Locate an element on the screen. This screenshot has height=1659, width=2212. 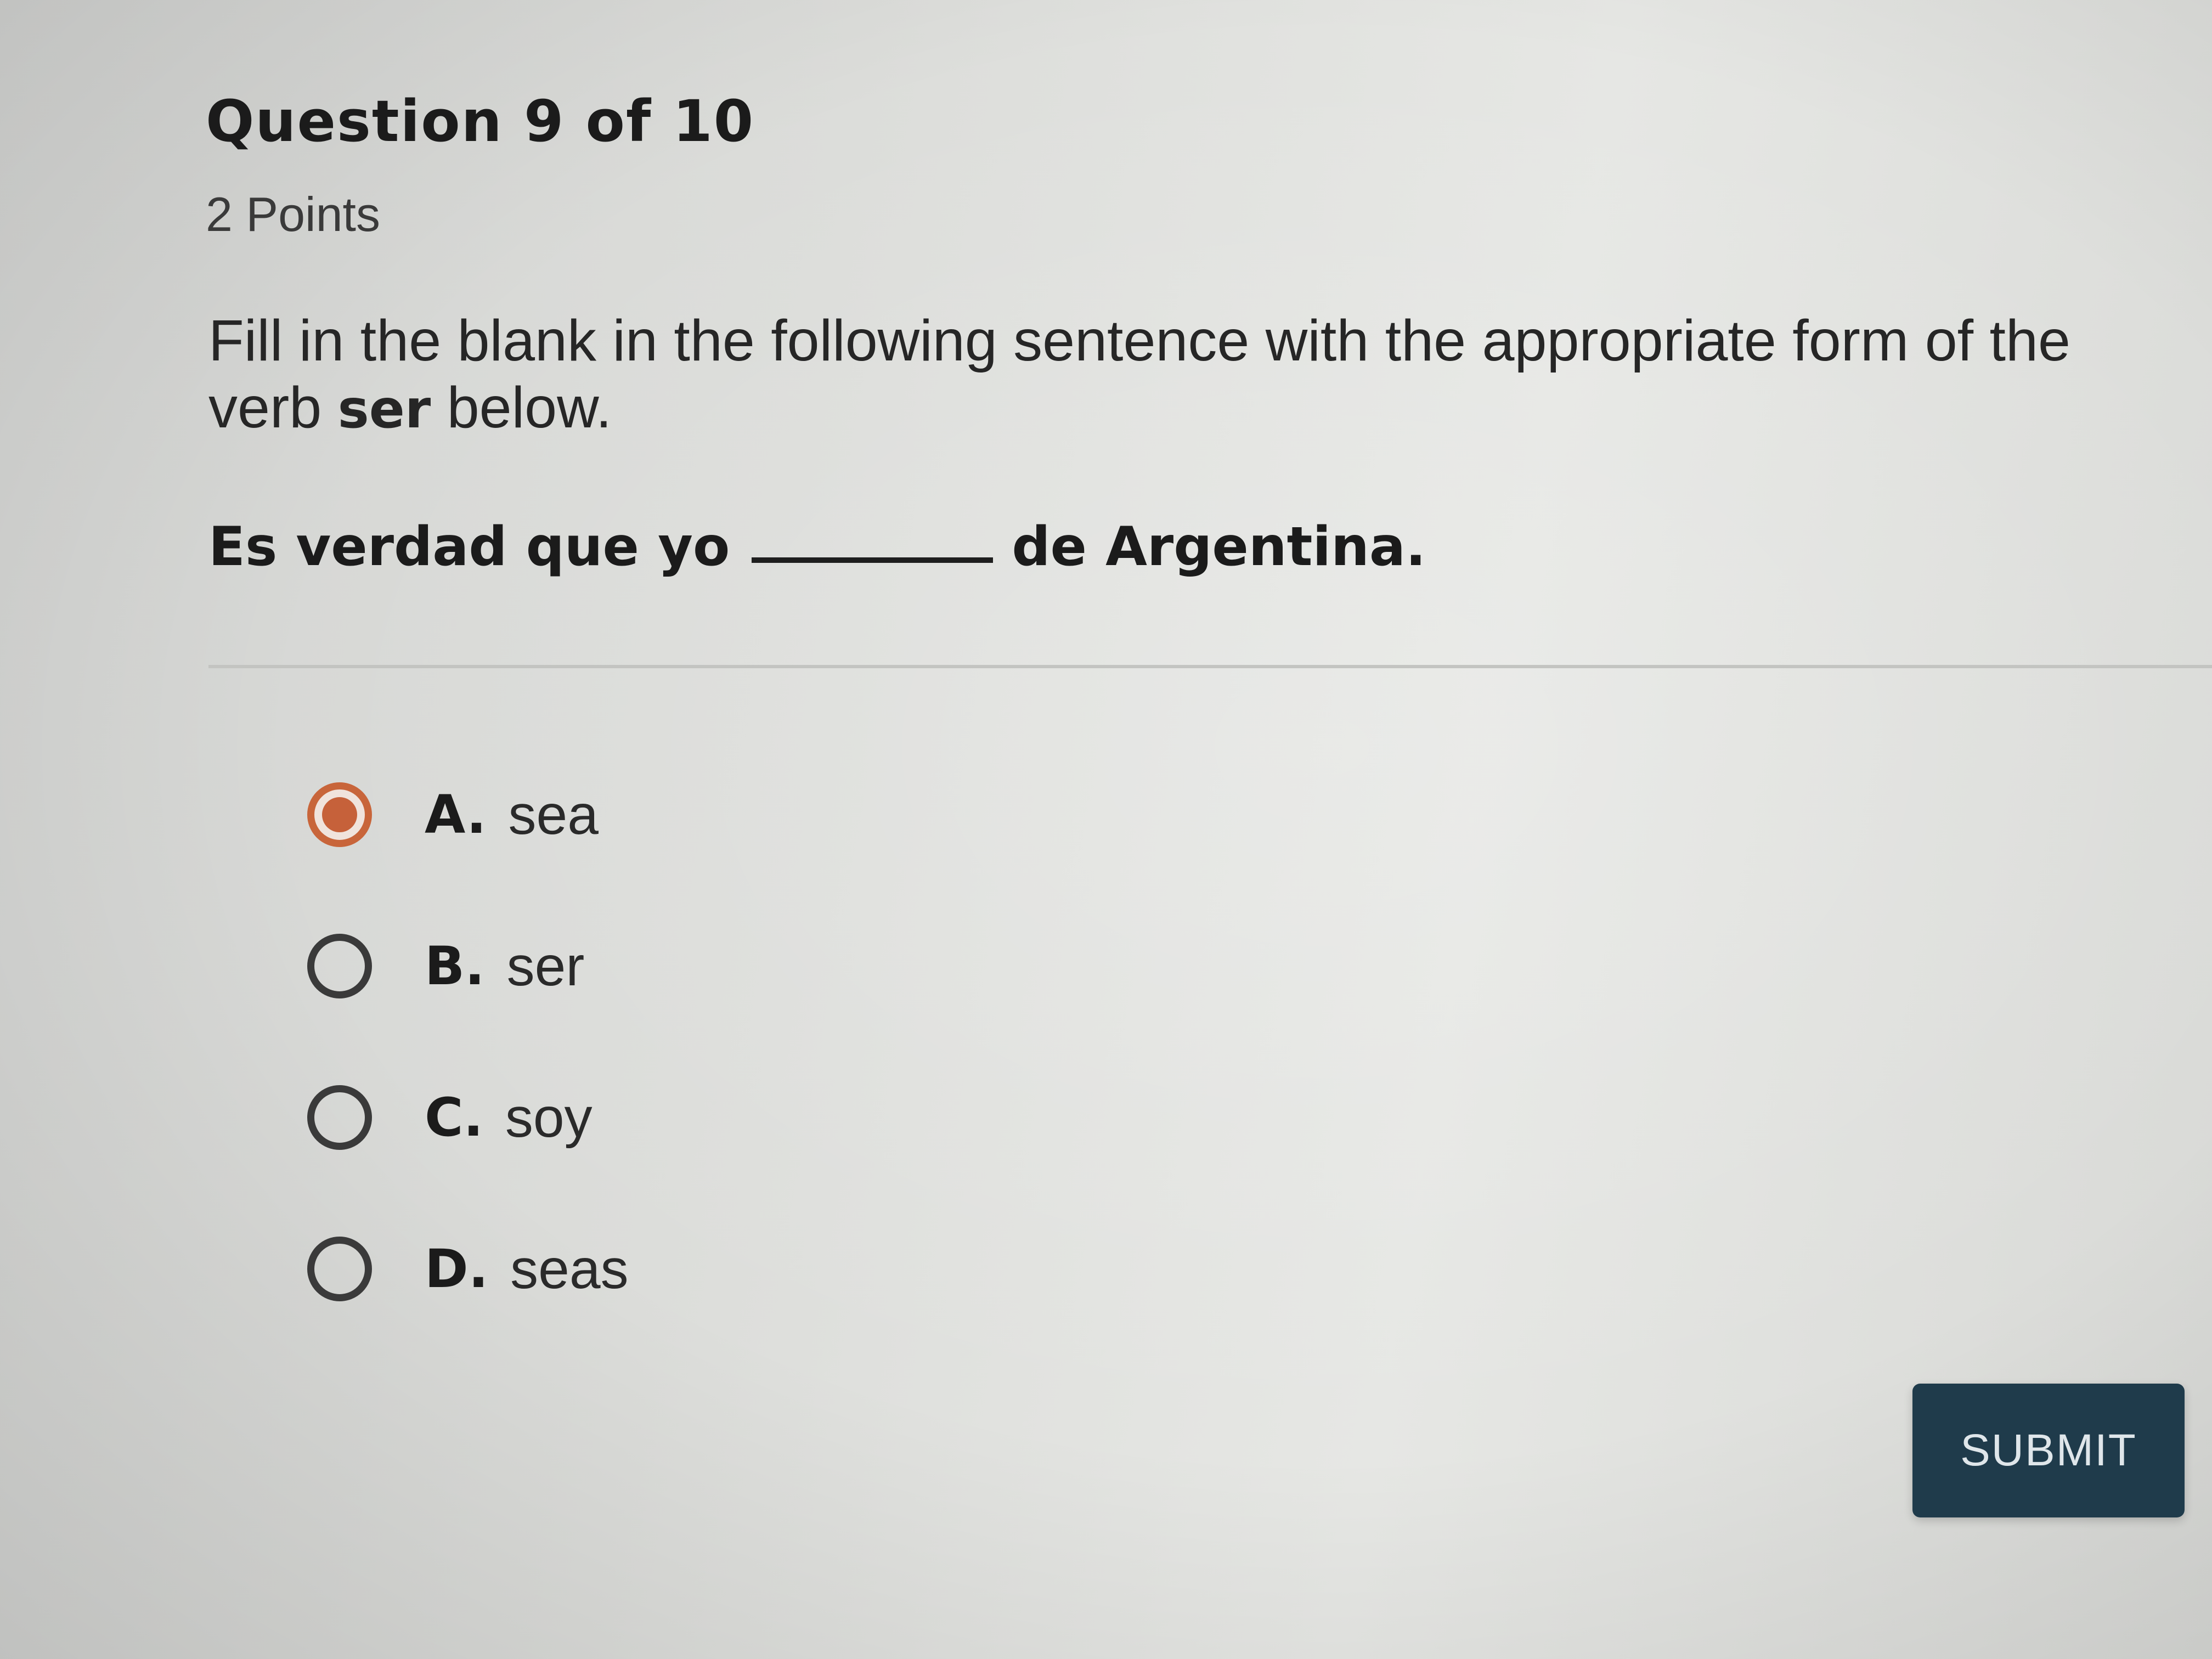
option-text: seas is located at coordinates (569, 1269).